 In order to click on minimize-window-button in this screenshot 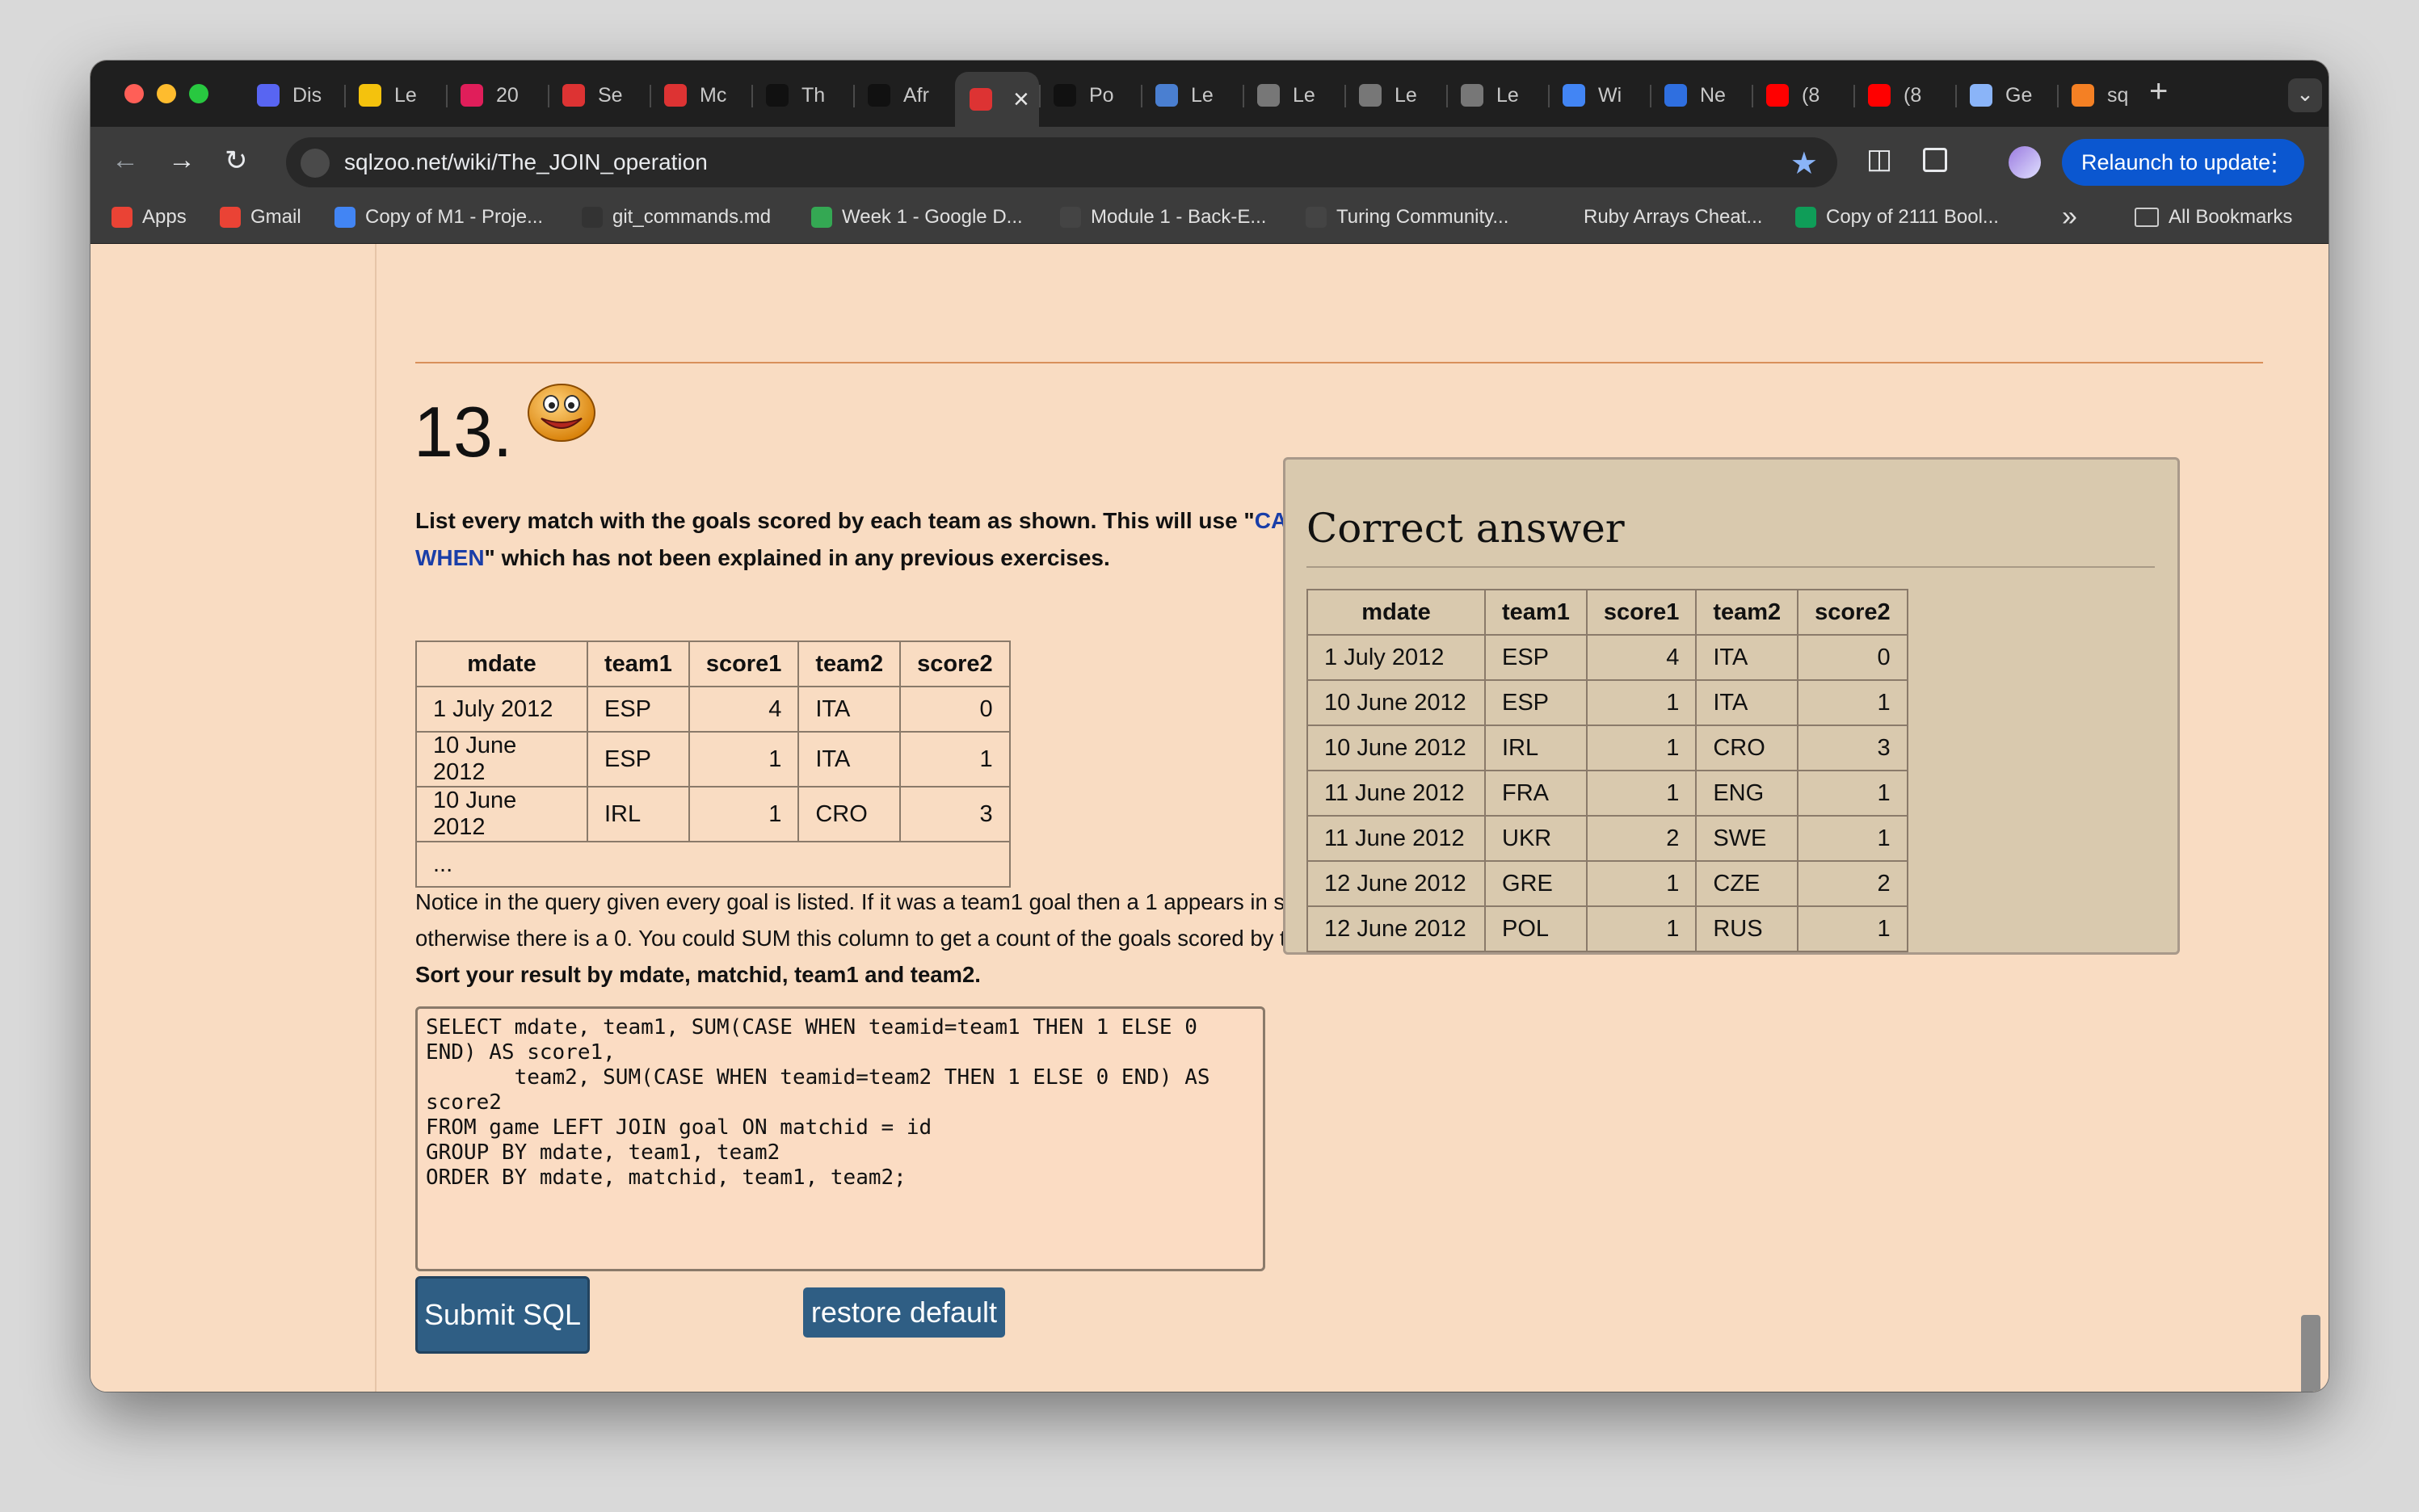, I will do `click(167, 93)`.